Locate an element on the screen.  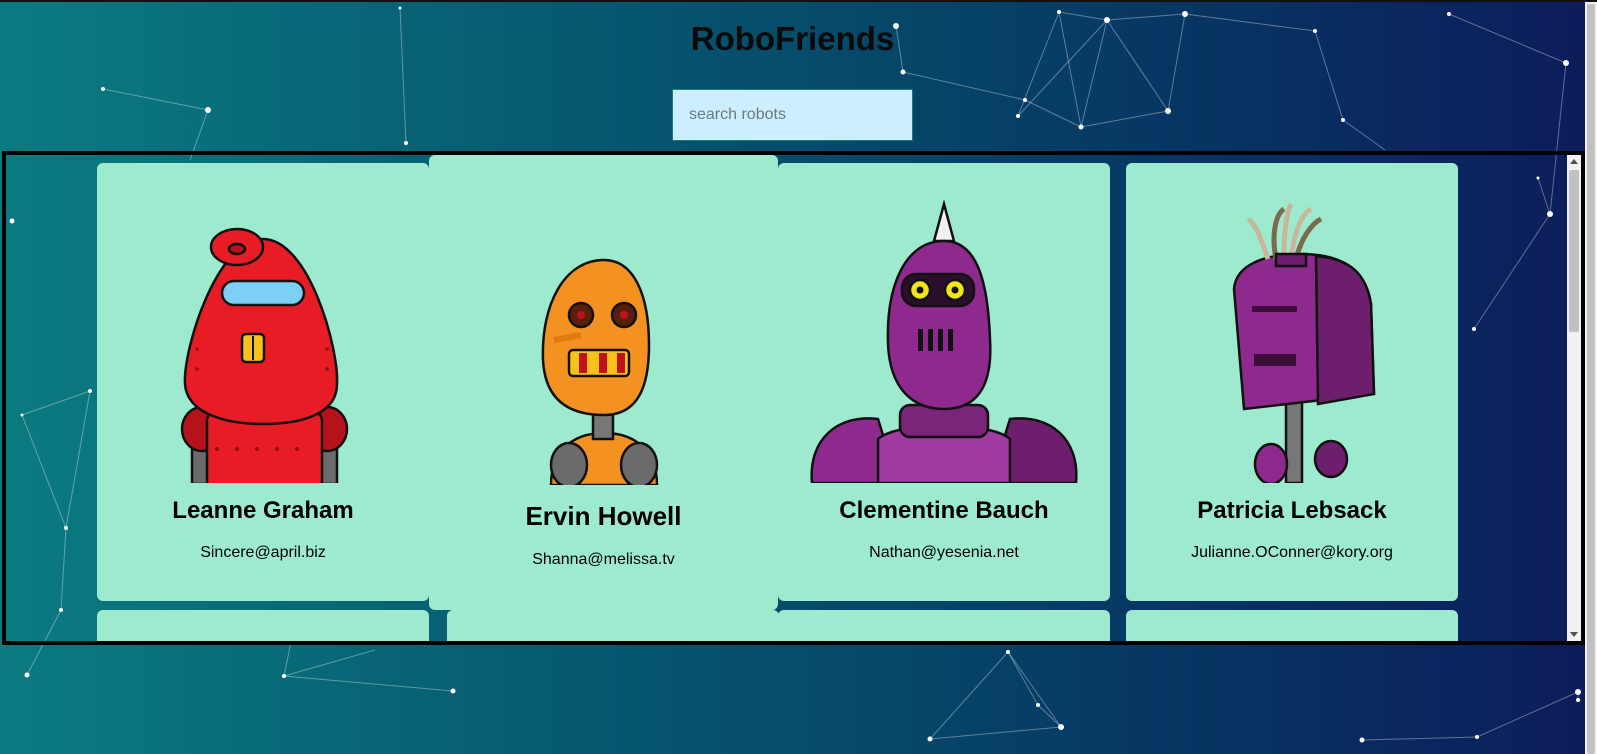
robot-email: Shanna@melissa.tv is located at coordinates (603, 559).